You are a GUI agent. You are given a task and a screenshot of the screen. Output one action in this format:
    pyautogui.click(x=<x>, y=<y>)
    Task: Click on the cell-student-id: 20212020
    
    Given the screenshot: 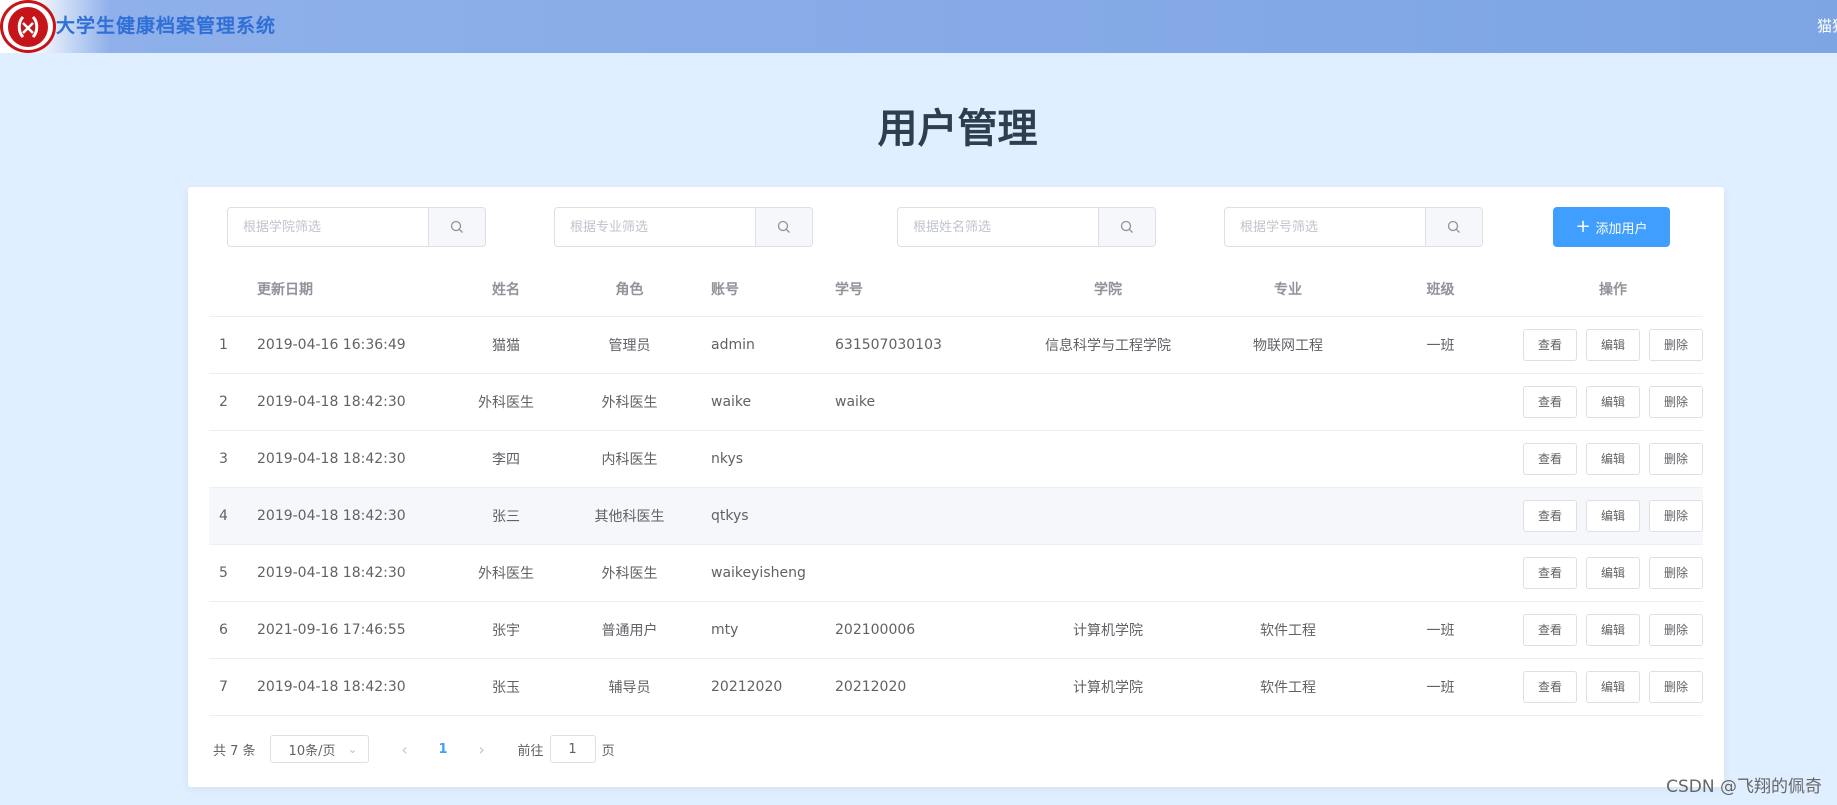 What is the action you would take?
    pyautogui.click(x=916, y=687)
    